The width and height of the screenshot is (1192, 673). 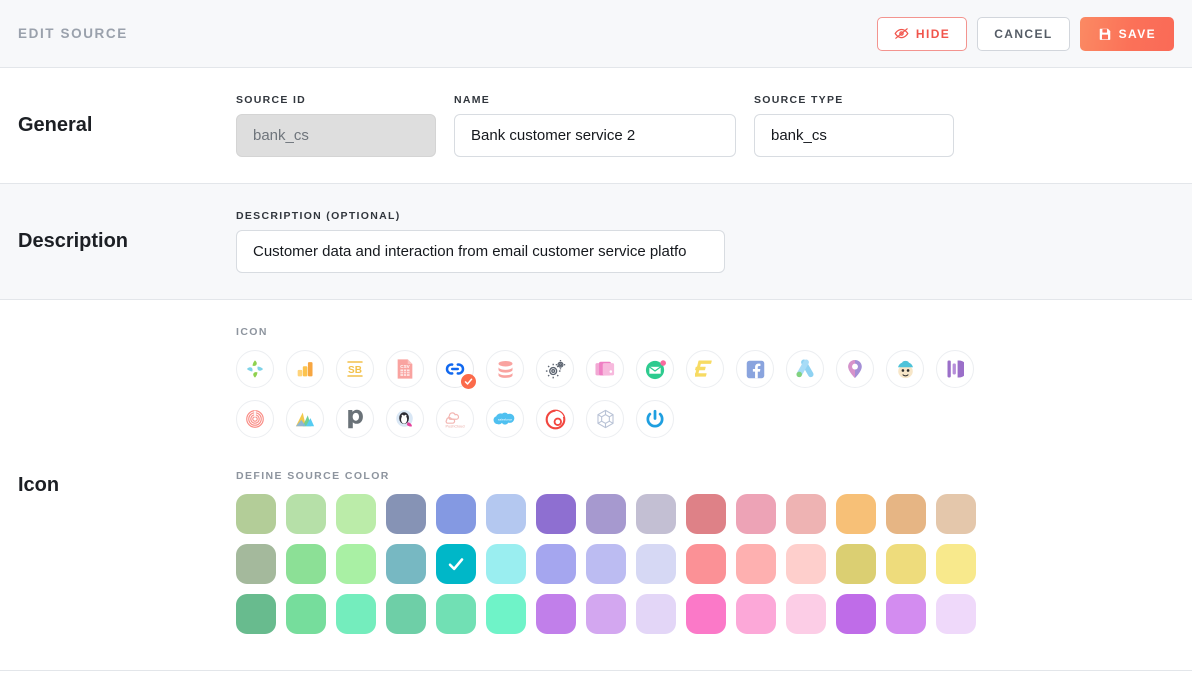 I want to click on hide-button: HIDE, so click(x=922, y=33).